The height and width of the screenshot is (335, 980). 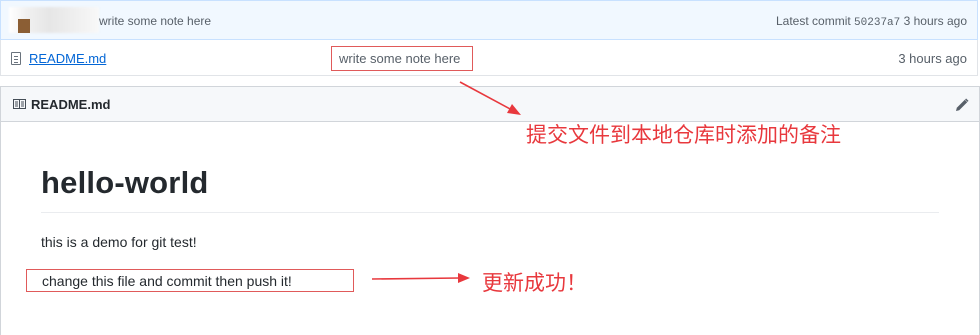 What do you see at coordinates (813, 21) in the screenshot?
I see `latest-commit-label: Latest commit` at bounding box center [813, 21].